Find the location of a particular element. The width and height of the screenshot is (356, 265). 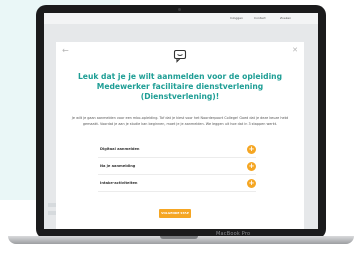

website-header: Inloggen Contact Zoeken is located at coordinates (181, 18).